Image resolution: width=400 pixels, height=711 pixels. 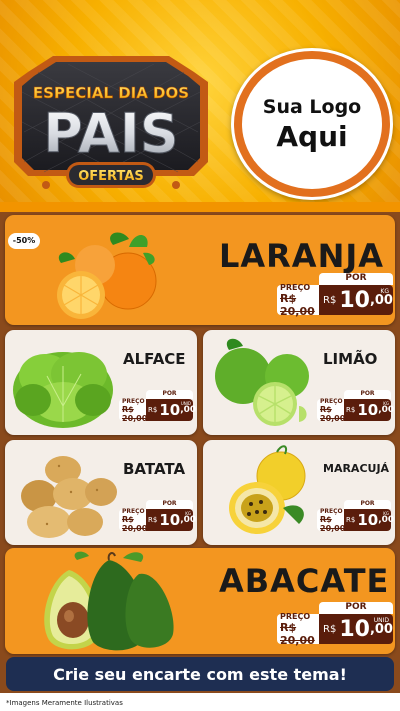 What do you see at coordinates (267, 489) in the screenshot?
I see `passion-fruit-image` at bounding box center [267, 489].